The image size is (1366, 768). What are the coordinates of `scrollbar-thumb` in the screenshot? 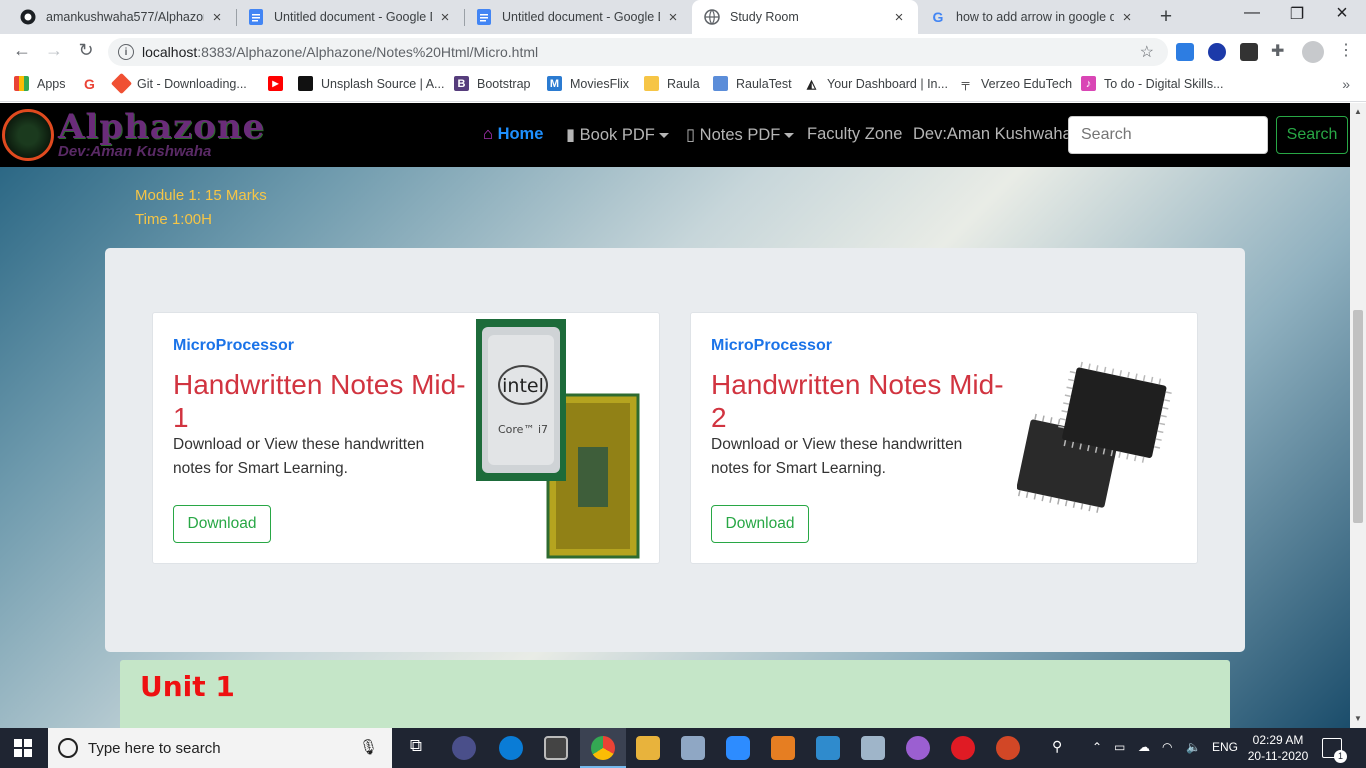 It's located at (1358, 416).